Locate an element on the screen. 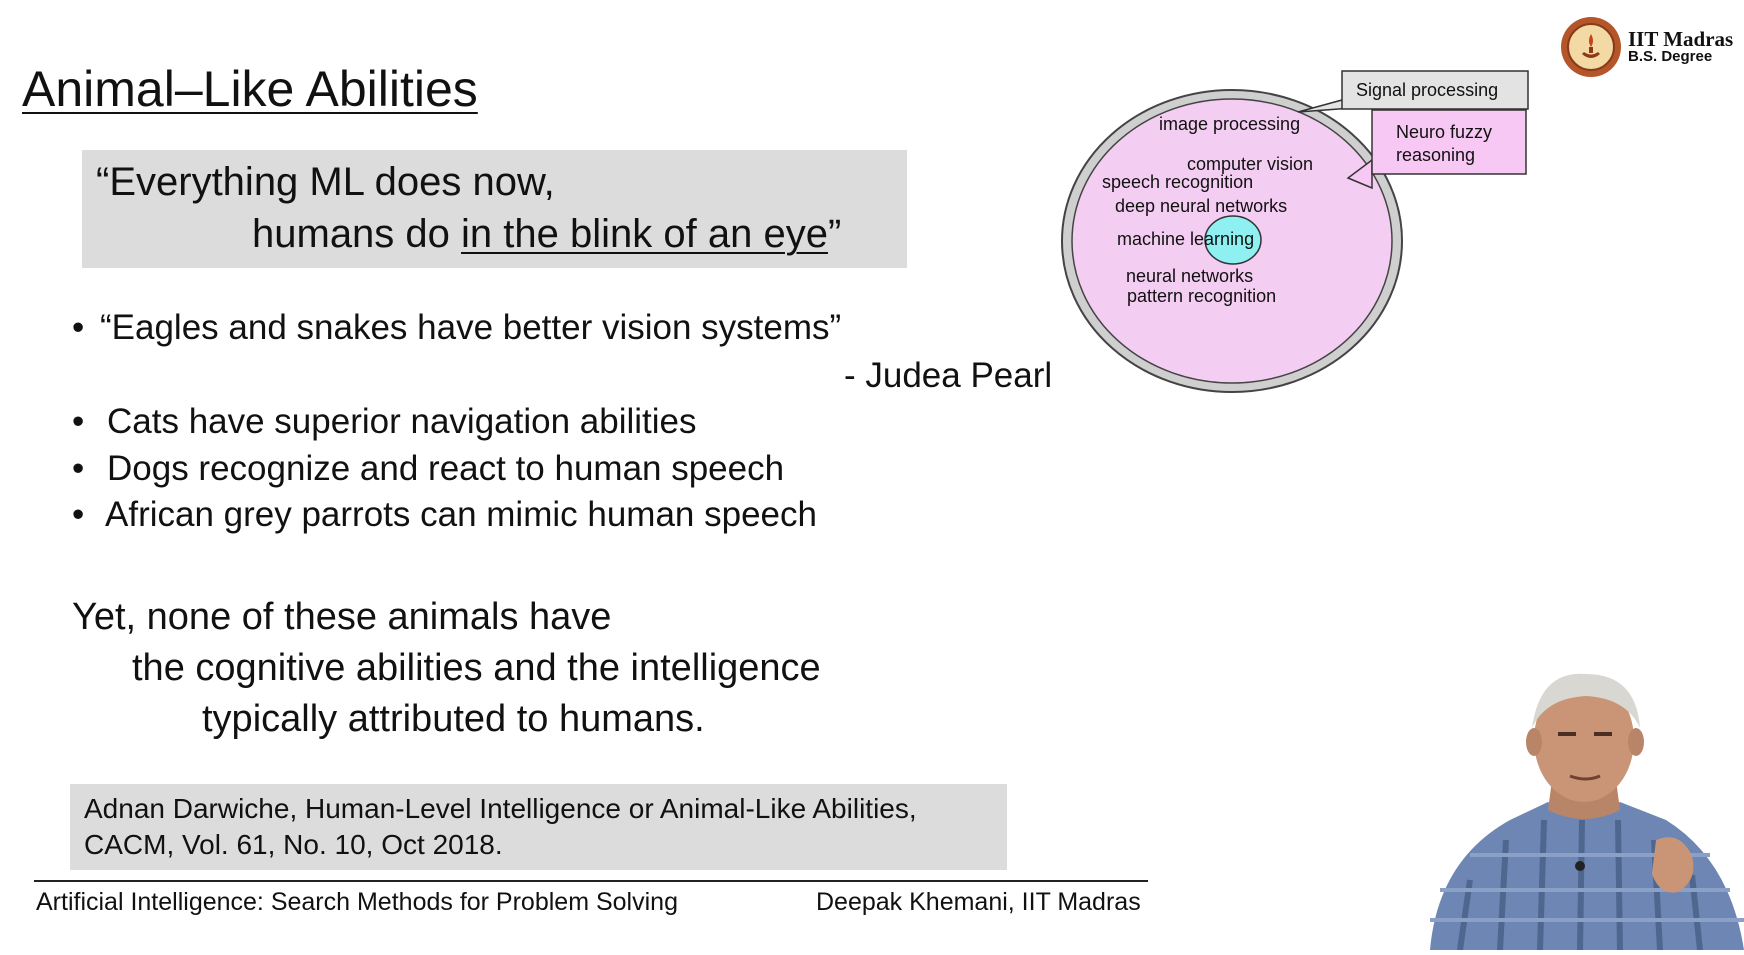 The image size is (1744, 955). callout-neuro-fuzzy-2: reasoning is located at coordinates (1435, 155).